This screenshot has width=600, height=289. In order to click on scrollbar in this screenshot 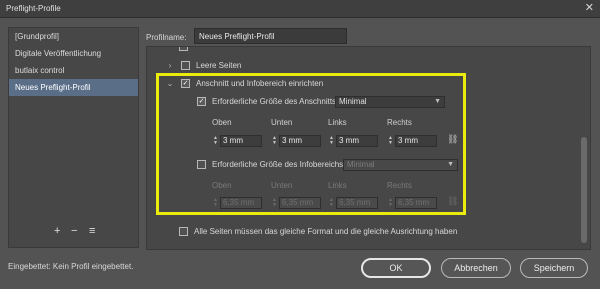, I will do `click(584, 149)`.